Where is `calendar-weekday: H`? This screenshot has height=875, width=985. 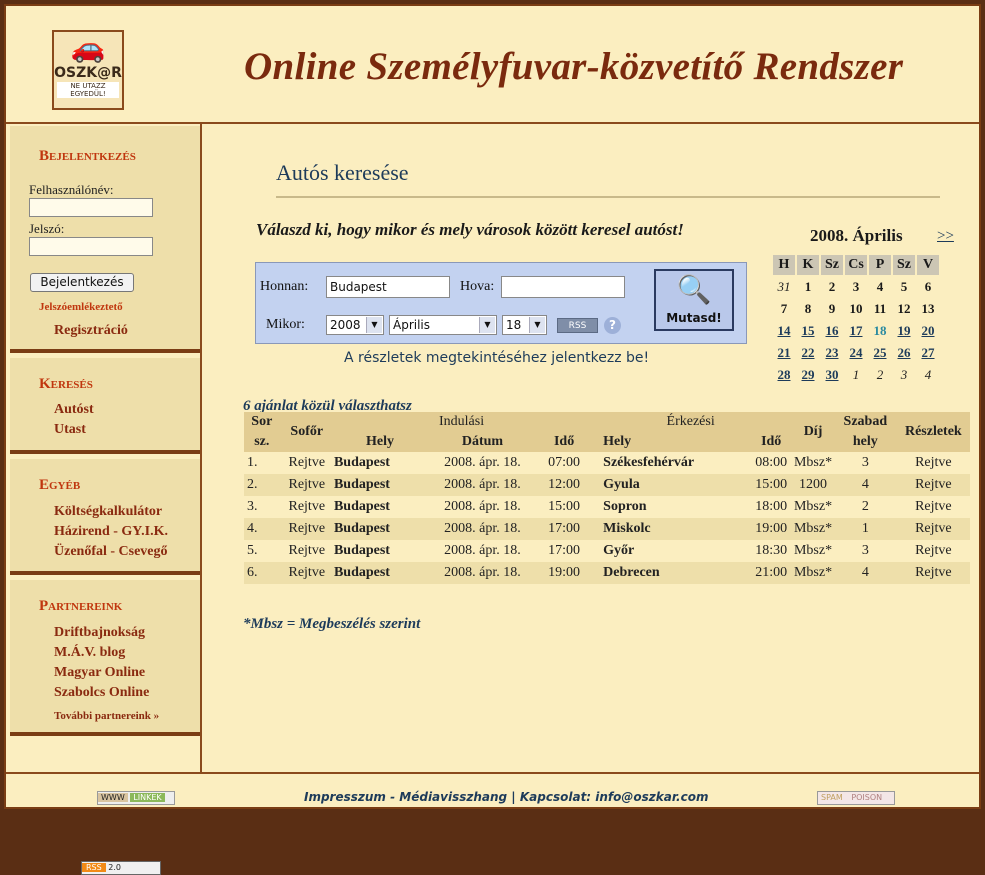 calendar-weekday: H is located at coordinates (784, 265).